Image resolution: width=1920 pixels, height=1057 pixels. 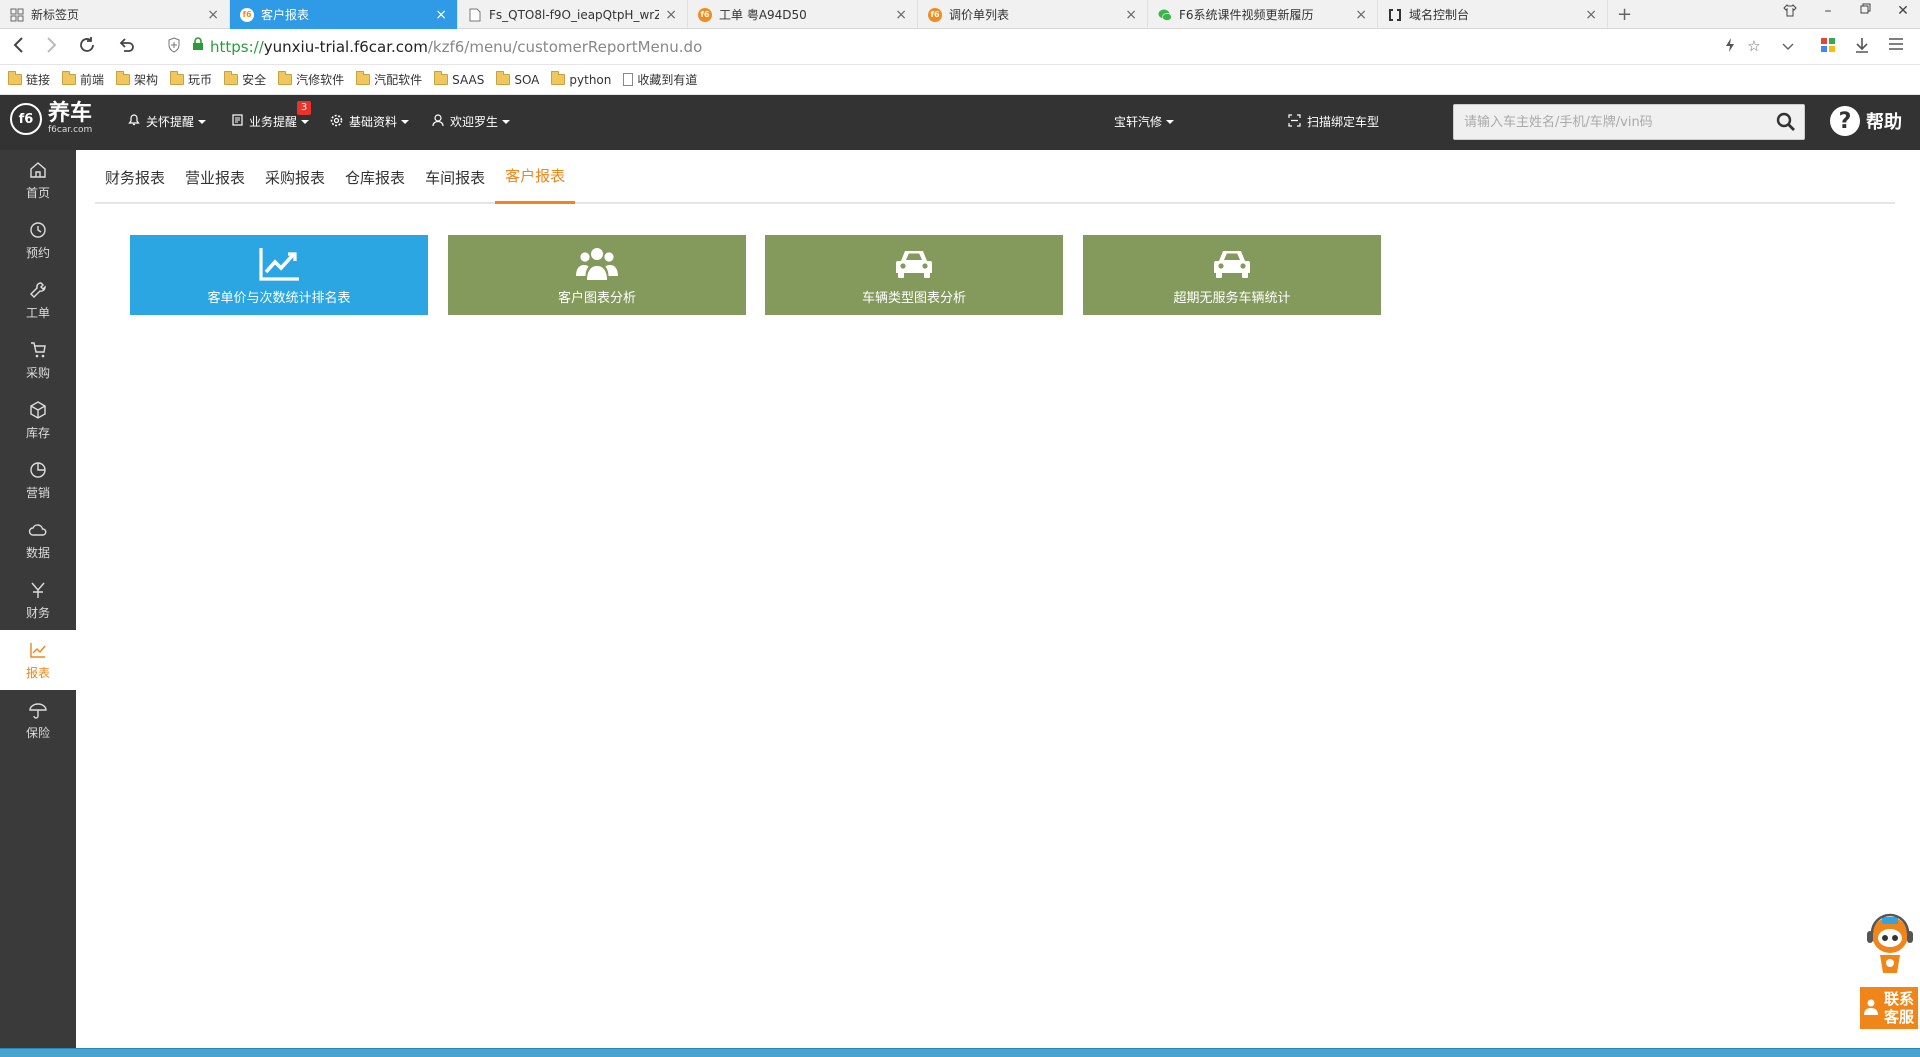 What do you see at coordinates (517, 79) in the screenshot?
I see `bookmark-item: SOA` at bounding box center [517, 79].